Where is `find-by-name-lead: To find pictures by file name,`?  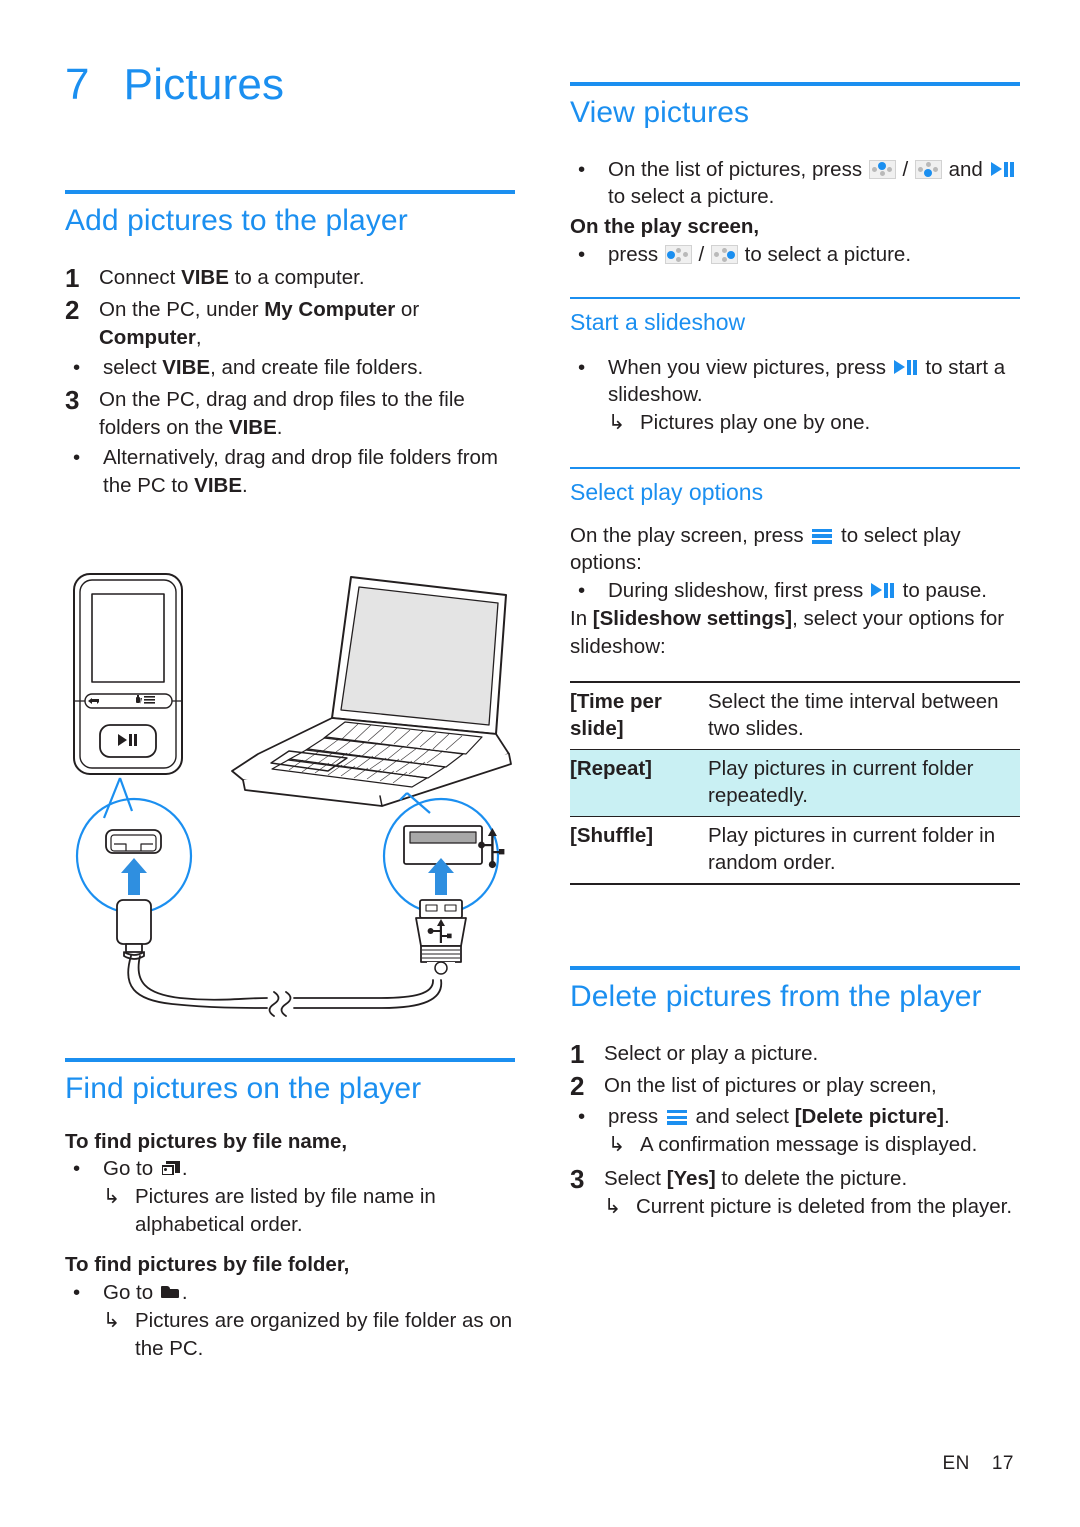
find-by-name-lead: To find pictures by file name, is located at coordinates (206, 1141).